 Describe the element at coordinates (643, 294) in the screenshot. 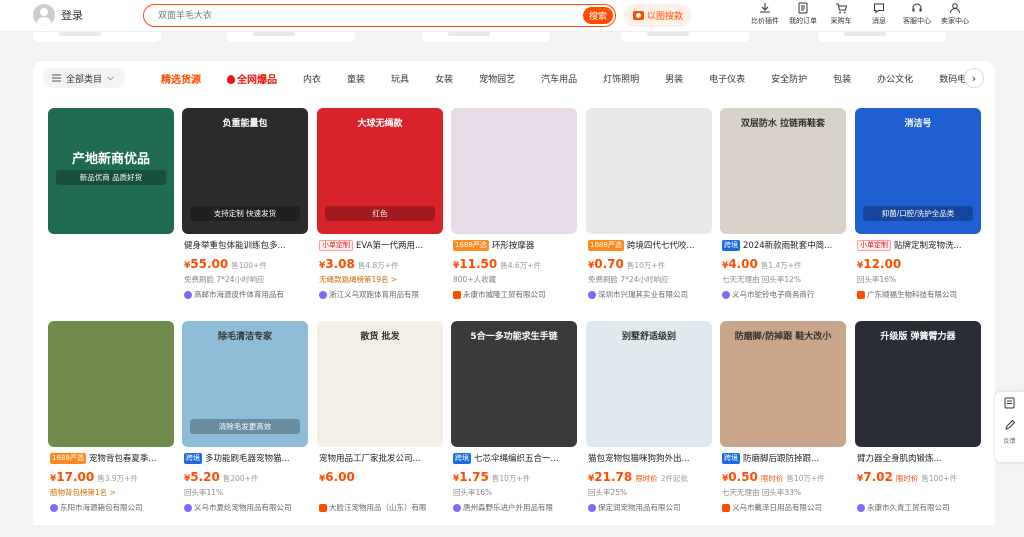

I see `shop-name-text: 深圳市兴瑞其实业有限公司` at that location.